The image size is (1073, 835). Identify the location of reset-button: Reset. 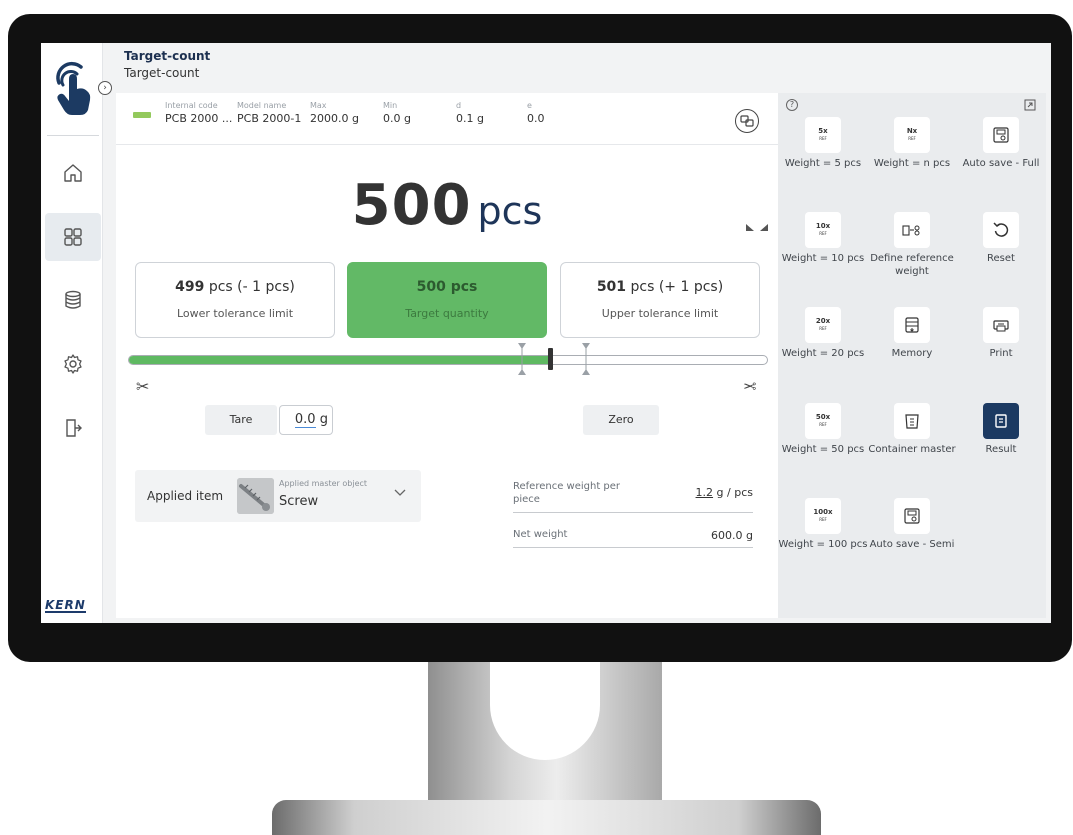
(1001, 238).